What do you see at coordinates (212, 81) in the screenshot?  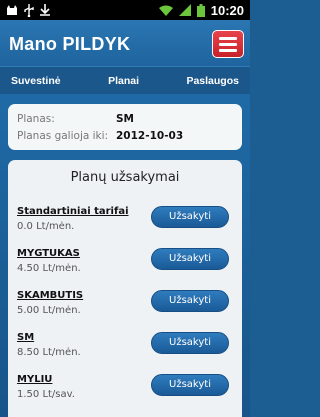 I see `tab-paslaugos: Paslaugos` at bounding box center [212, 81].